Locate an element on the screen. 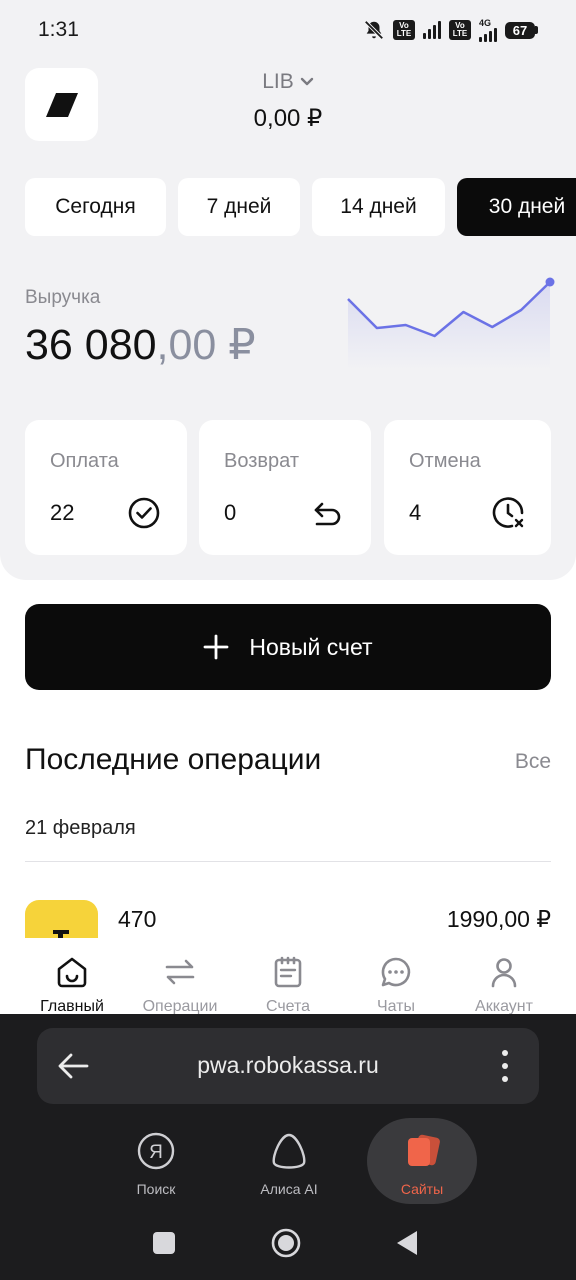 The width and height of the screenshot is (576, 1280). bottom-nav: Главный Операции Счета Чаты Аккаунт is located at coordinates (288, 976).